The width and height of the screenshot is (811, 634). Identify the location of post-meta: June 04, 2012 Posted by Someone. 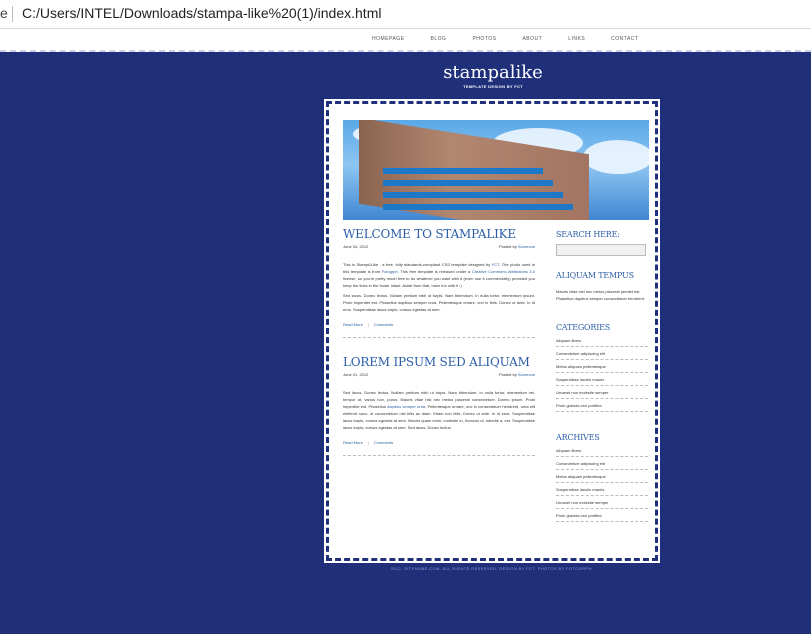
(439, 246).